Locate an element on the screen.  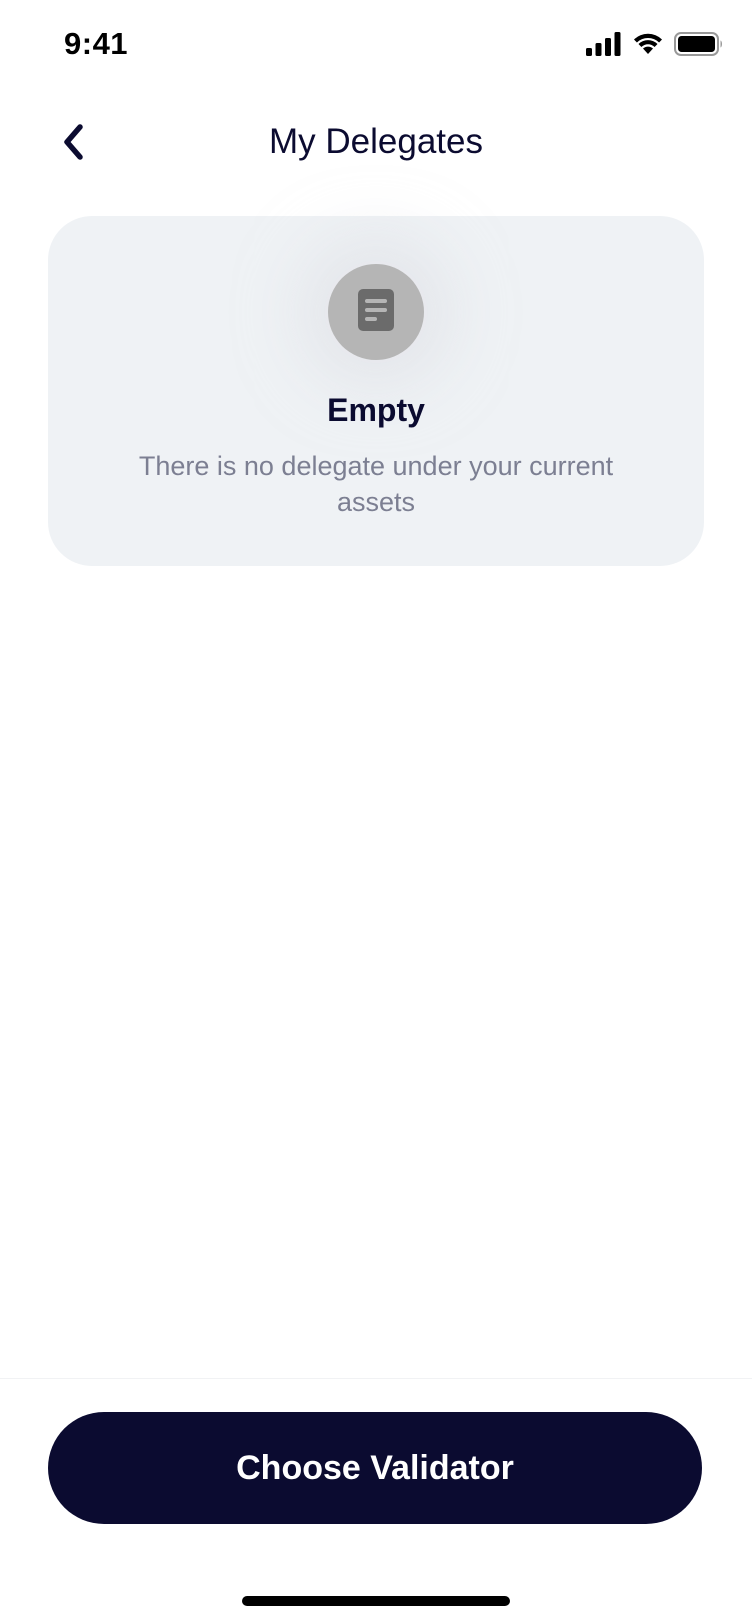
status-time: 9:41 is located at coordinates (96, 43).